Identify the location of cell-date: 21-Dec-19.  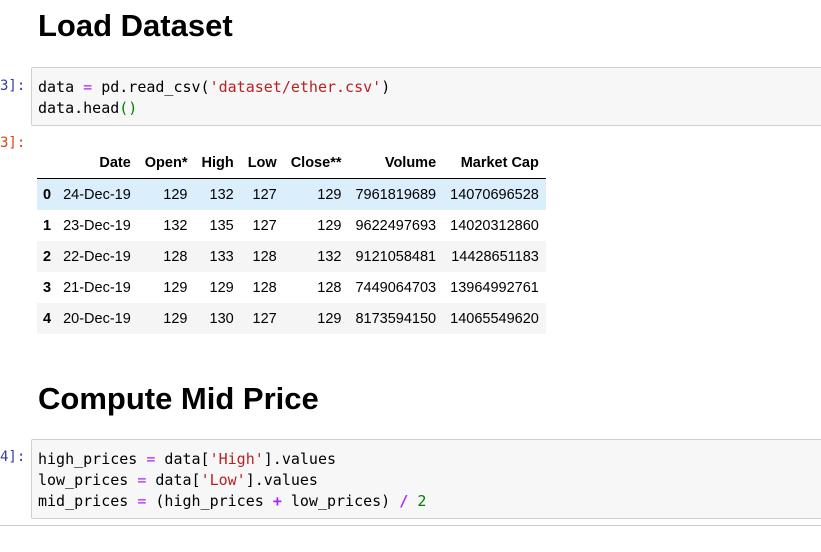
(97, 287).